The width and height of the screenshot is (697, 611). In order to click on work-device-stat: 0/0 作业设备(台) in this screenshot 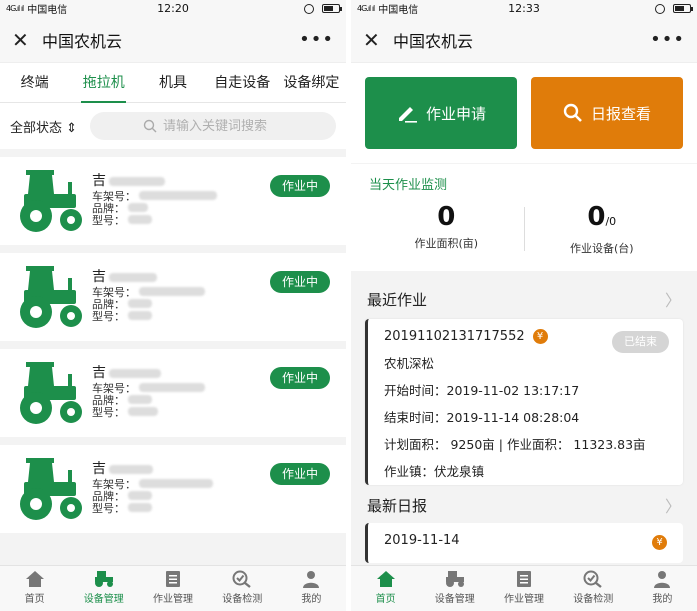, I will do `click(601, 228)`.